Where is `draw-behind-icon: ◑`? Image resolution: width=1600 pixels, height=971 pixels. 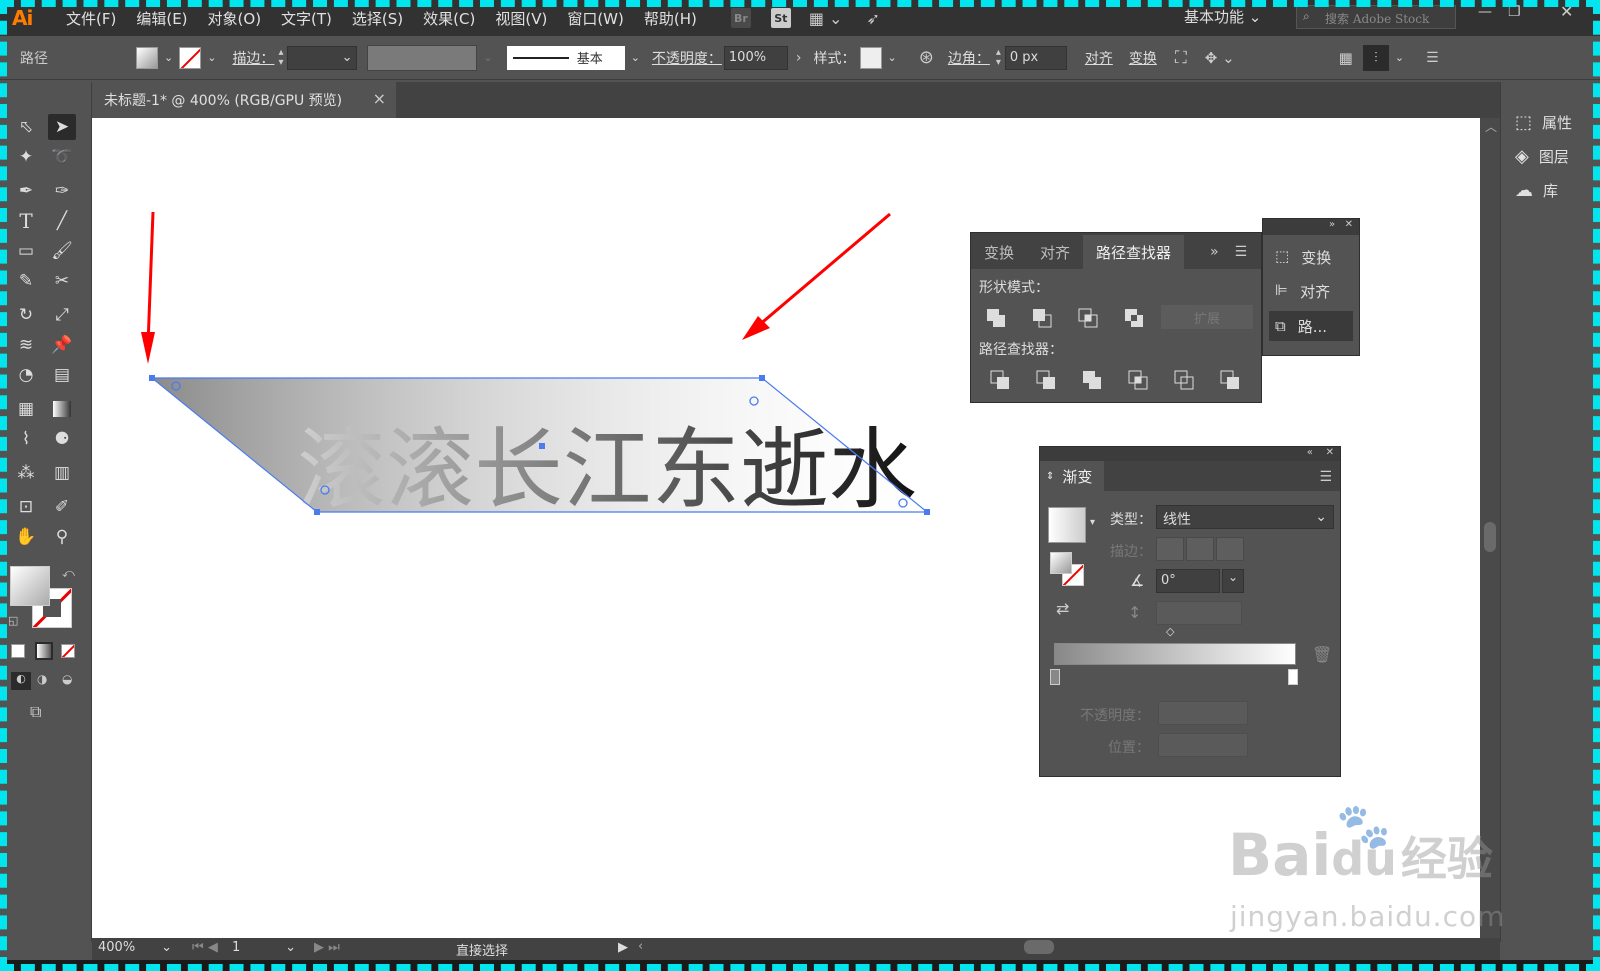
draw-behind-icon: ◑ is located at coordinates (42, 679).